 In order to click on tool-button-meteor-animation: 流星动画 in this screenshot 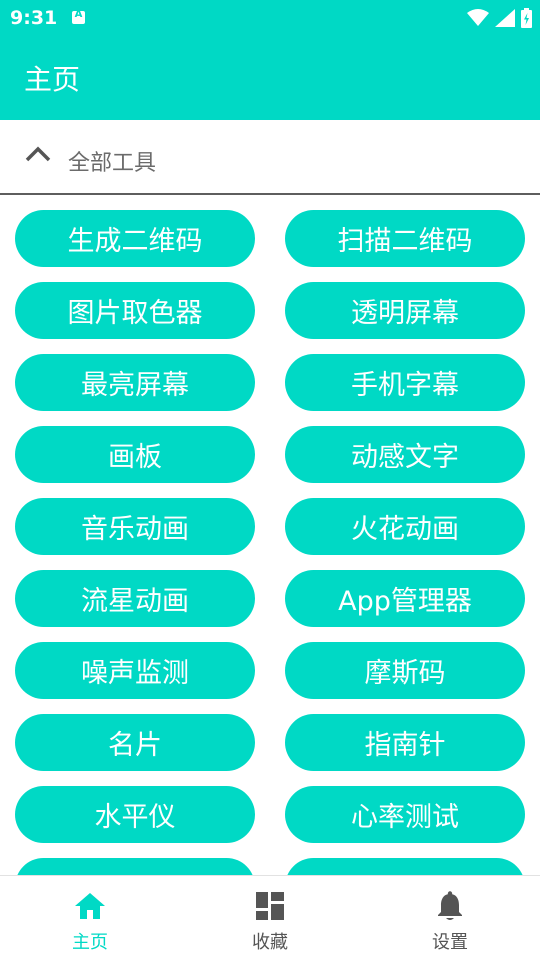, I will do `click(135, 598)`.